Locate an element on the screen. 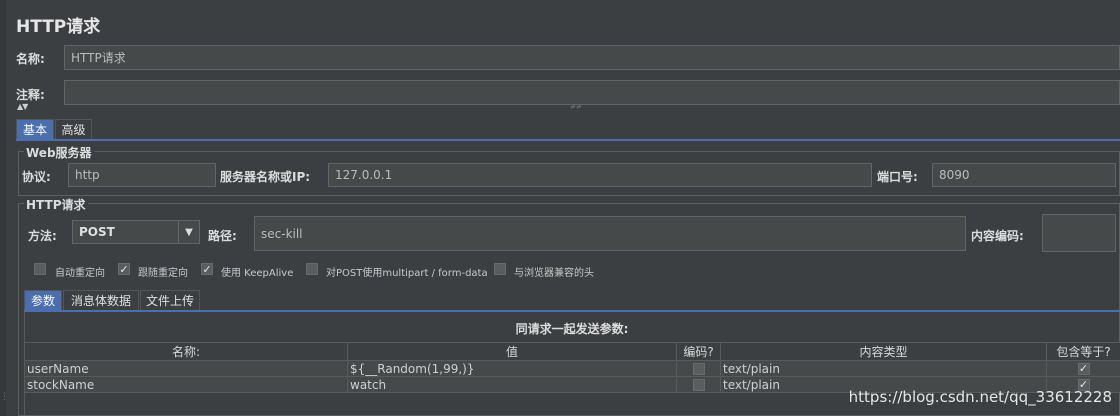  col-include-equals-header: 包含等于? is located at coordinates (1083, 351).